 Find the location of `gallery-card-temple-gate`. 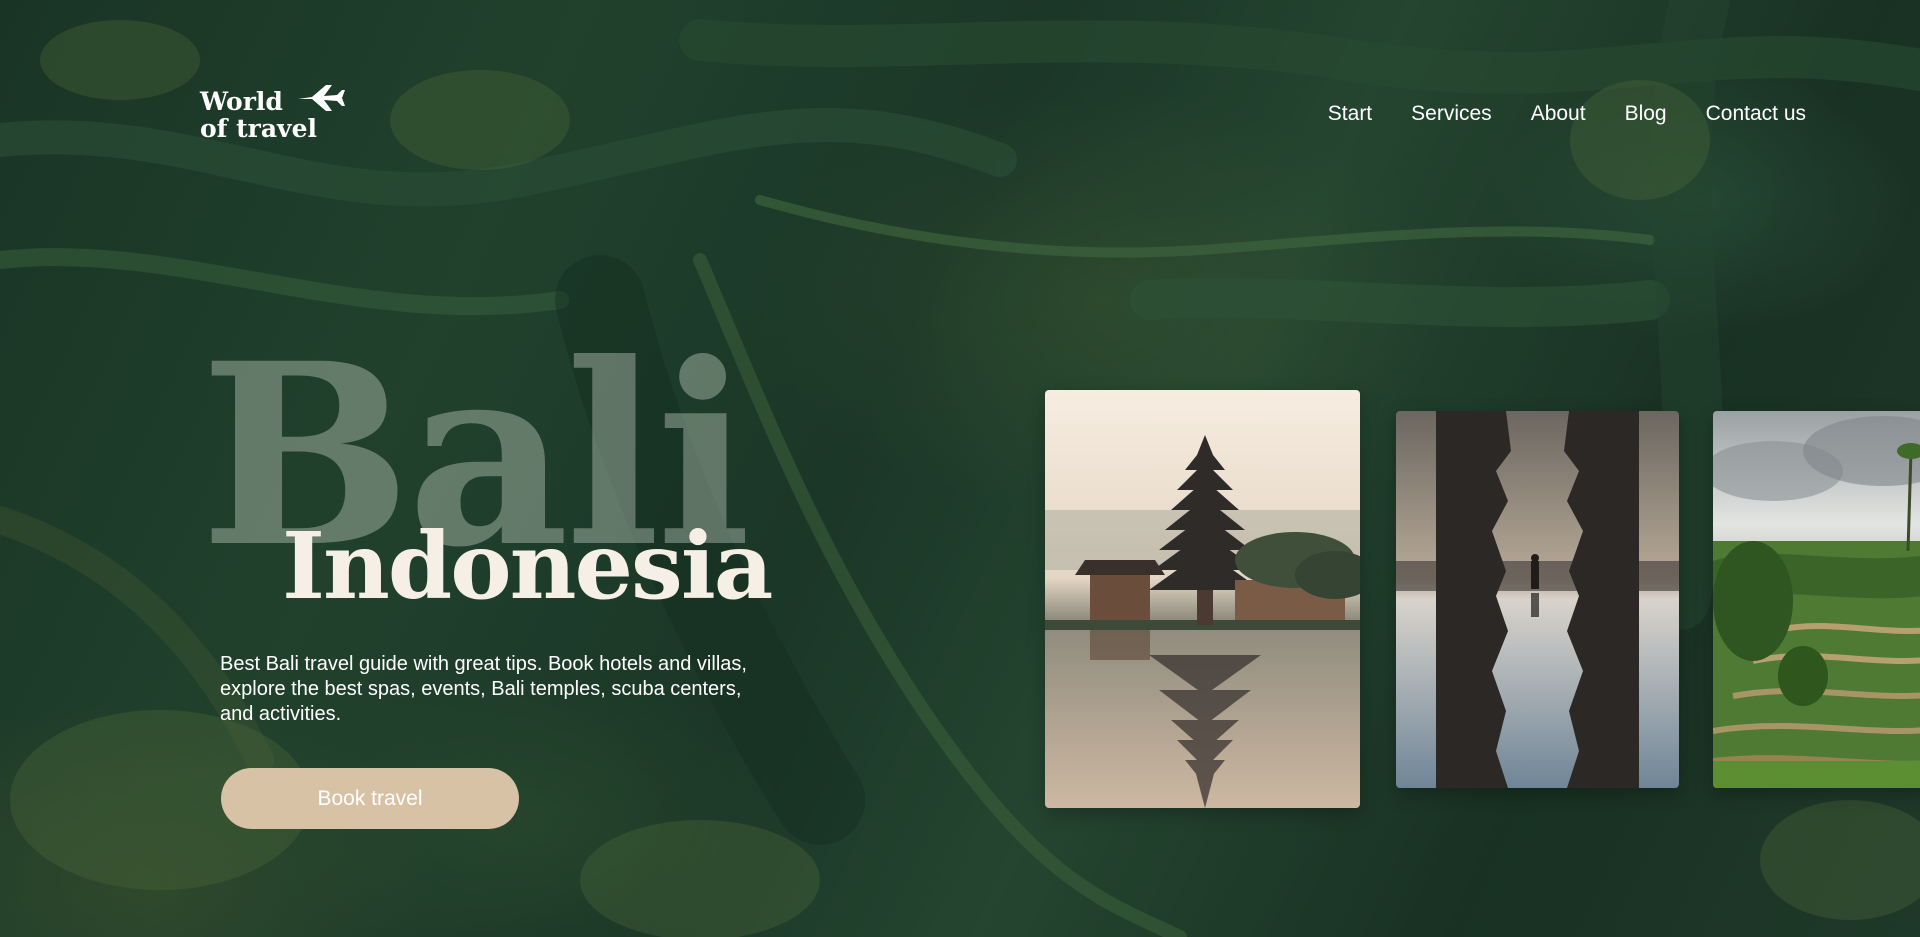

gallery-card-temple-gate is located at coordinates (1537, 599).